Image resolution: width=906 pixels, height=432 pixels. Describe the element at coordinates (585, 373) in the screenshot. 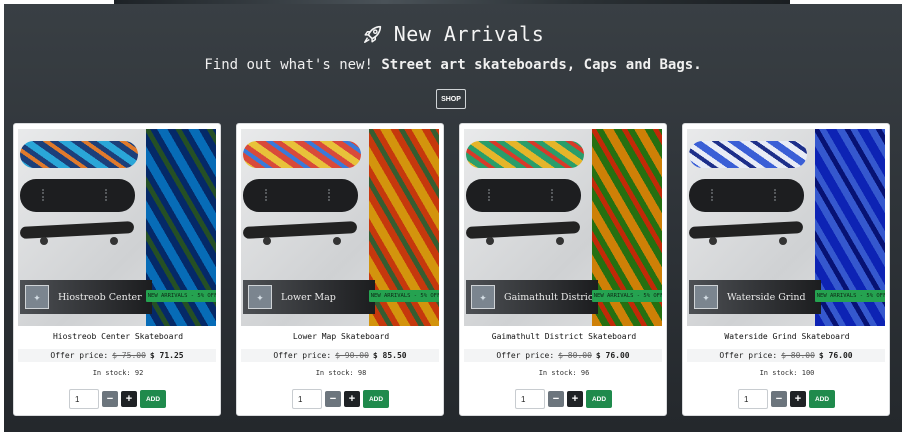

I see `stock-count: 96` at that location.